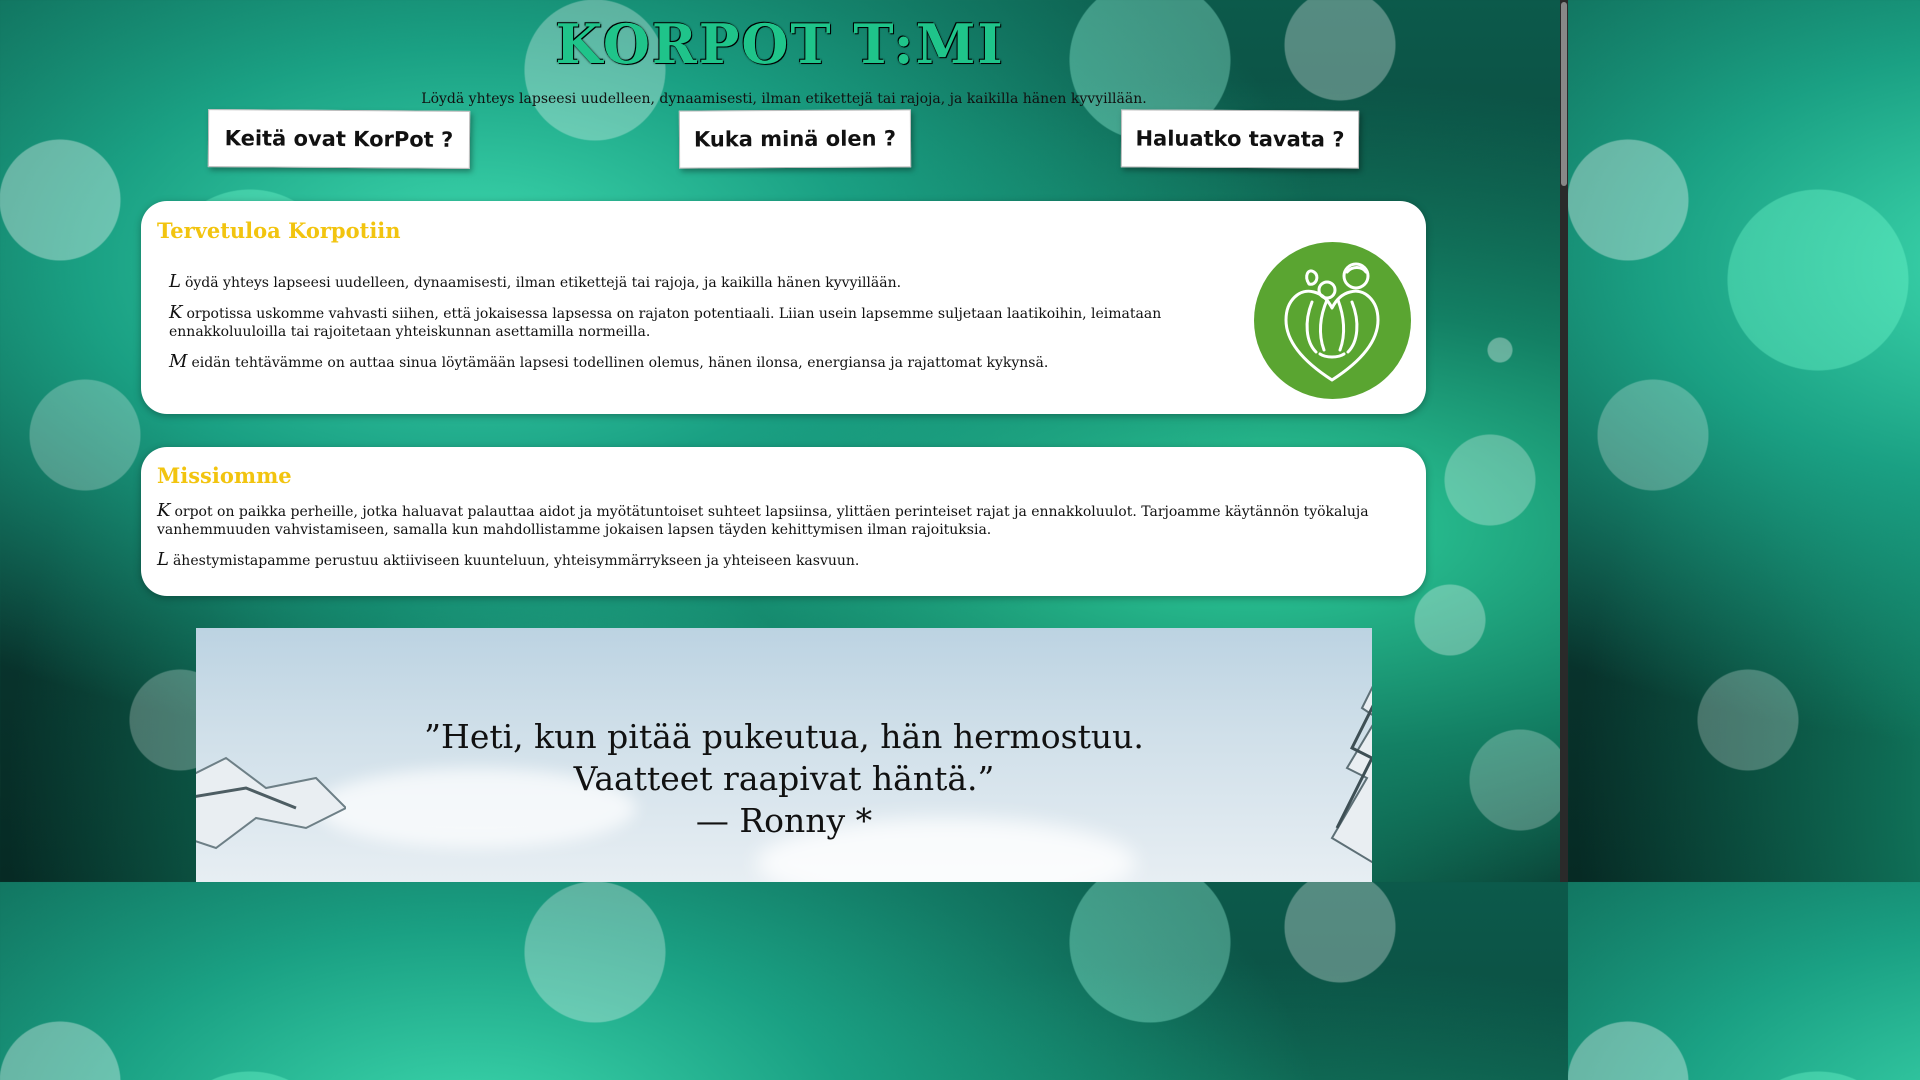  Describe the element at coordinates (1564, 441) in the screenshot. I see `page-scrollbar` at that location.